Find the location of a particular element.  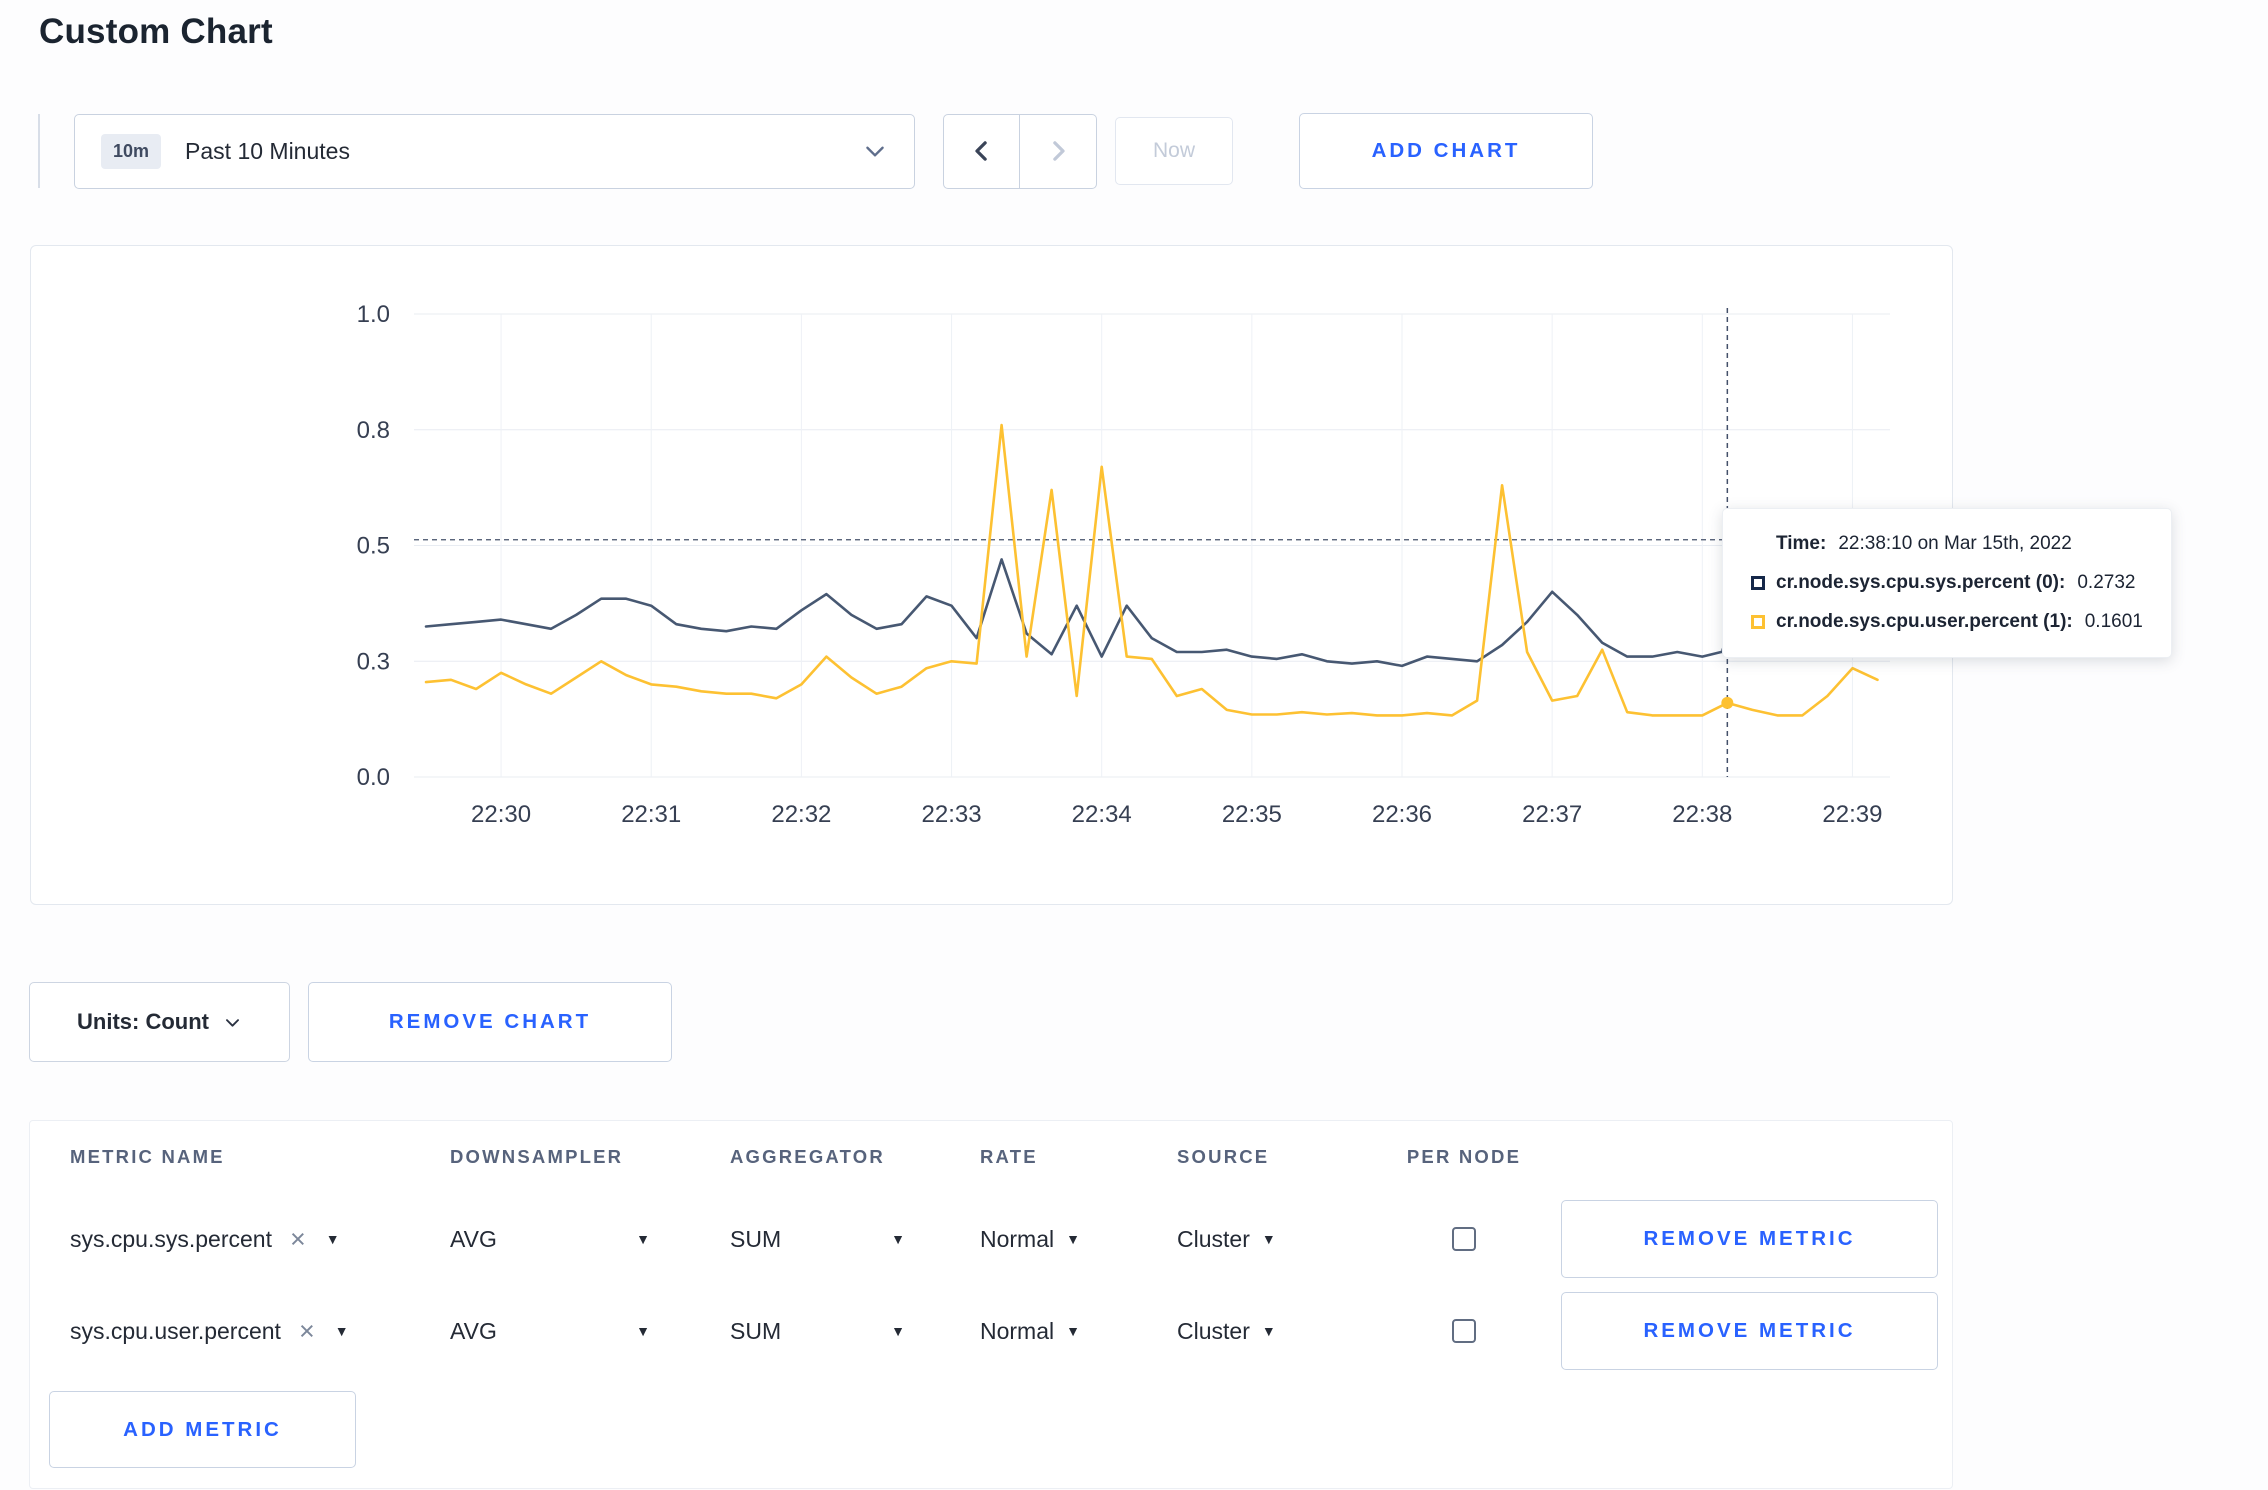

next-time-button is located at coordinates (1058, 151).